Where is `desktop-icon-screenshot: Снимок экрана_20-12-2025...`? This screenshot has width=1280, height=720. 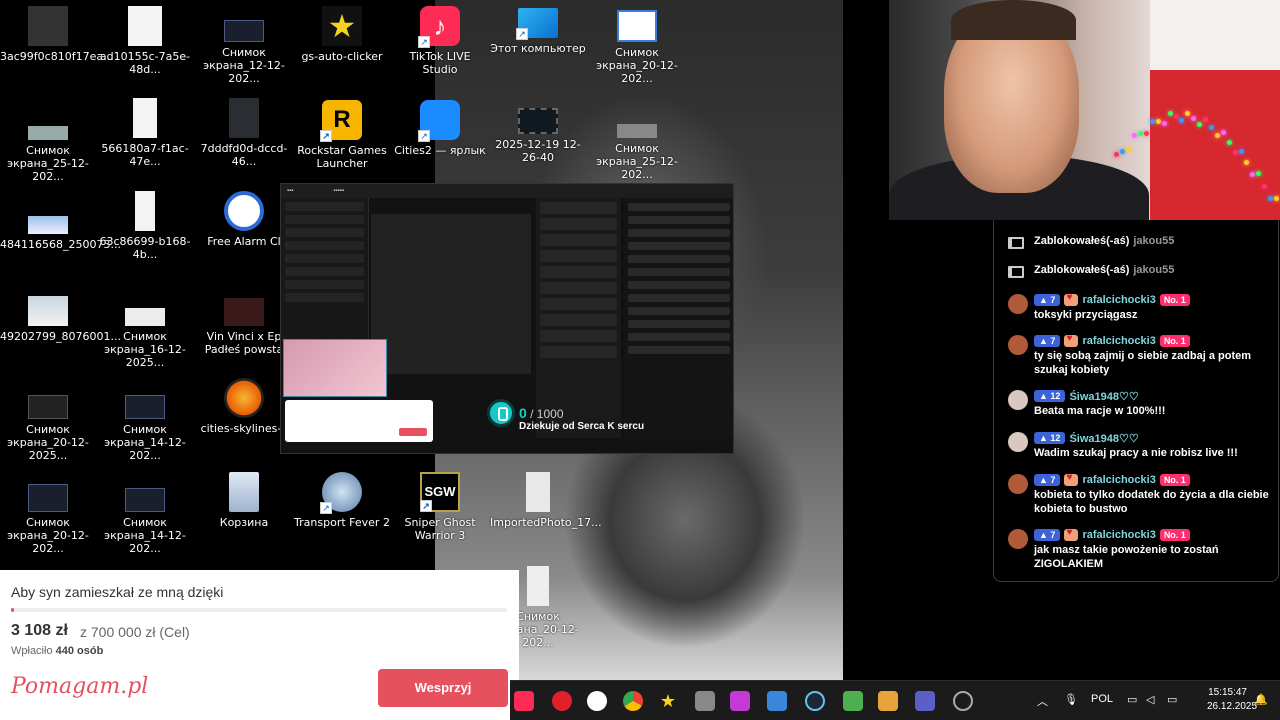 desktop-icon-screenshot: Снимок экрана_20-12-2025... is located at coordinates (48, 430).